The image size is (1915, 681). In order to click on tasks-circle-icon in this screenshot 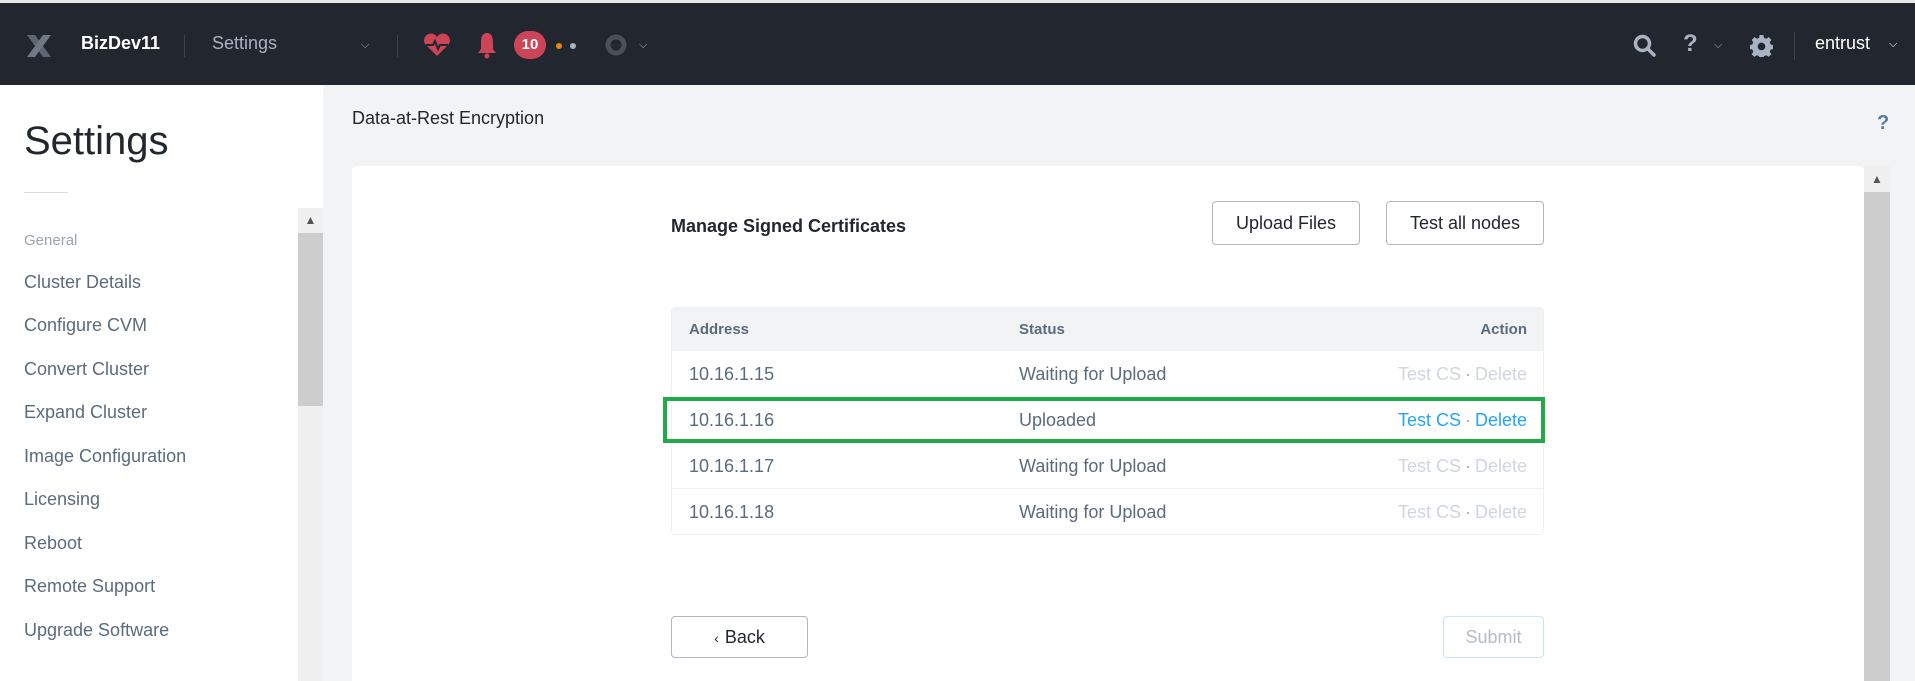, I will do `click(616, 45)`.